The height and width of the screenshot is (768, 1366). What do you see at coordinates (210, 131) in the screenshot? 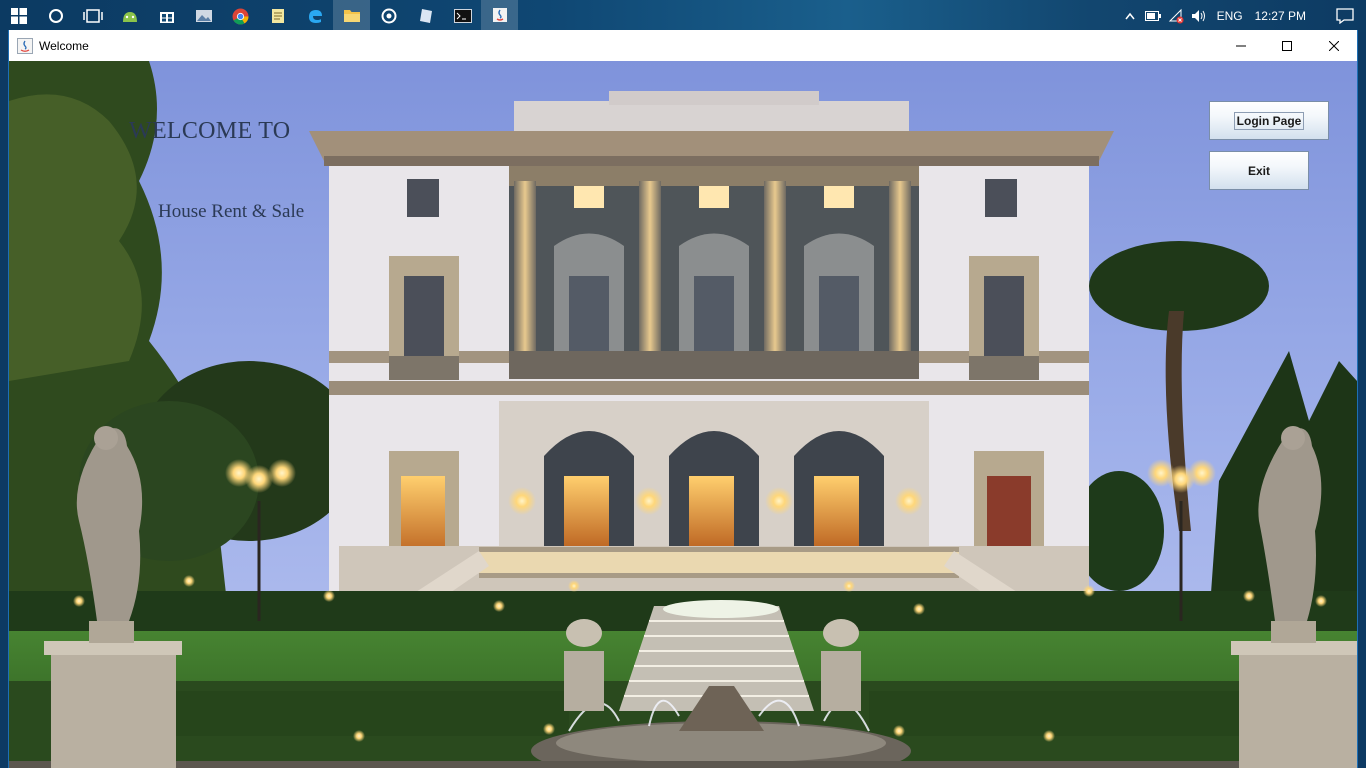
I see `welcome-heading: WELCOME TO` at bounding box center [210, 131].